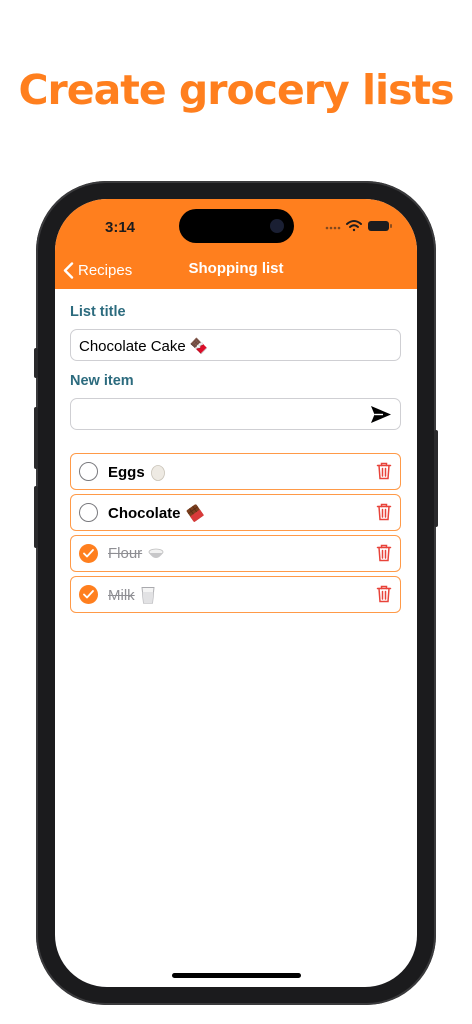 Image resolution: width=472 pixels, height=1024 pixels. I want to click on home-indicator, so click(236, 975).